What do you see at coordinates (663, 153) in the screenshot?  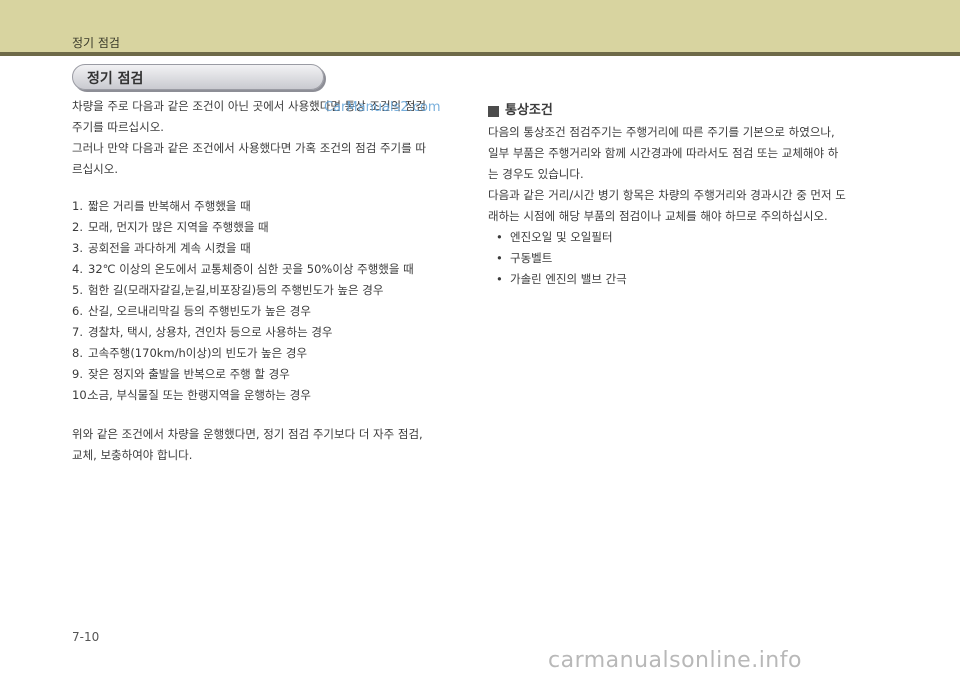 I see `paragraph-line: 일부 부품은 주행거리와 함께 시간경과에 따라서도 점검 또는 교체해야 하` at bounding box center [663, 153].